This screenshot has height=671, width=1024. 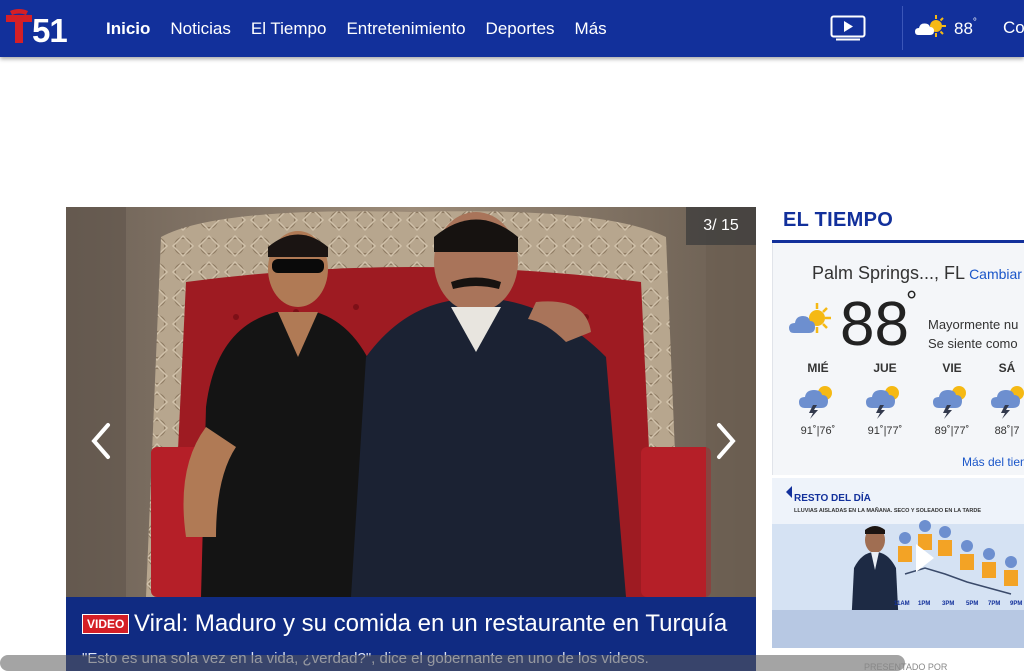 I want to click on forecast-day-name: SÁ, so click(x=1007, y=368).